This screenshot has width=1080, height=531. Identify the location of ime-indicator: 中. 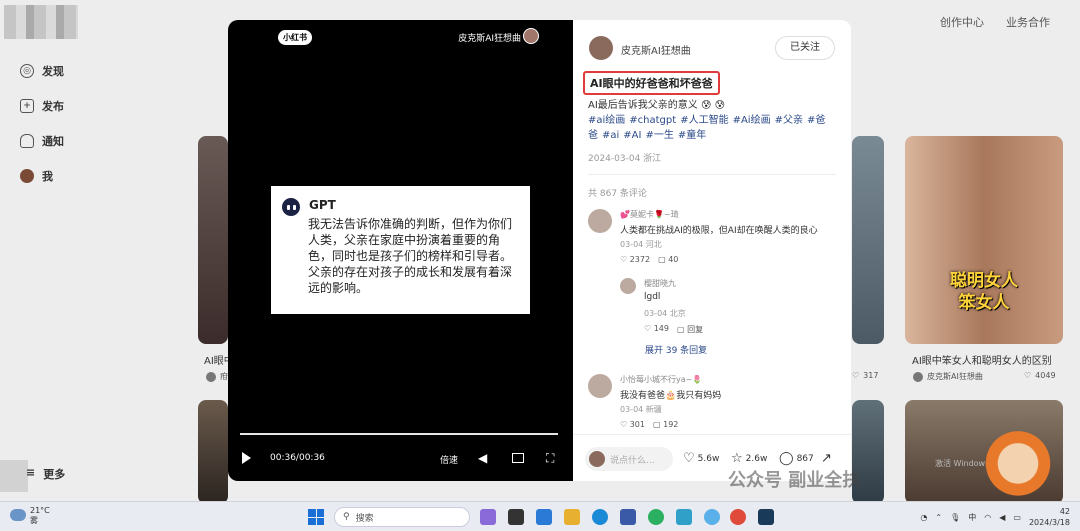
(972, 517).